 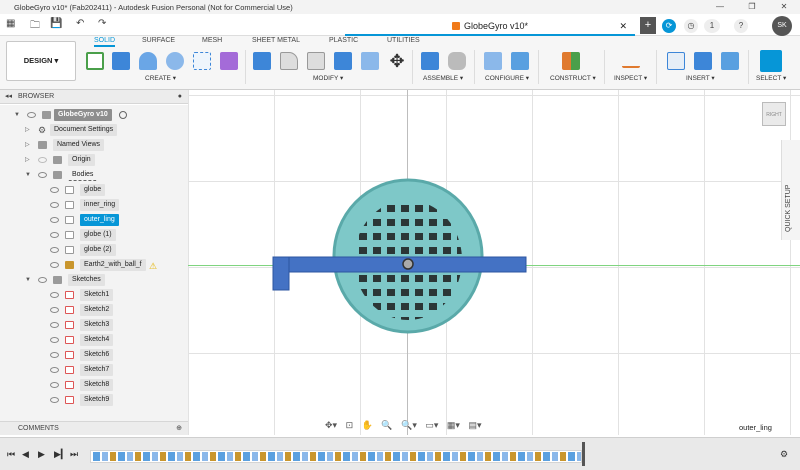 I want to click on configure-menu: CONFIGURE ▾, so click(x=507, y=78).